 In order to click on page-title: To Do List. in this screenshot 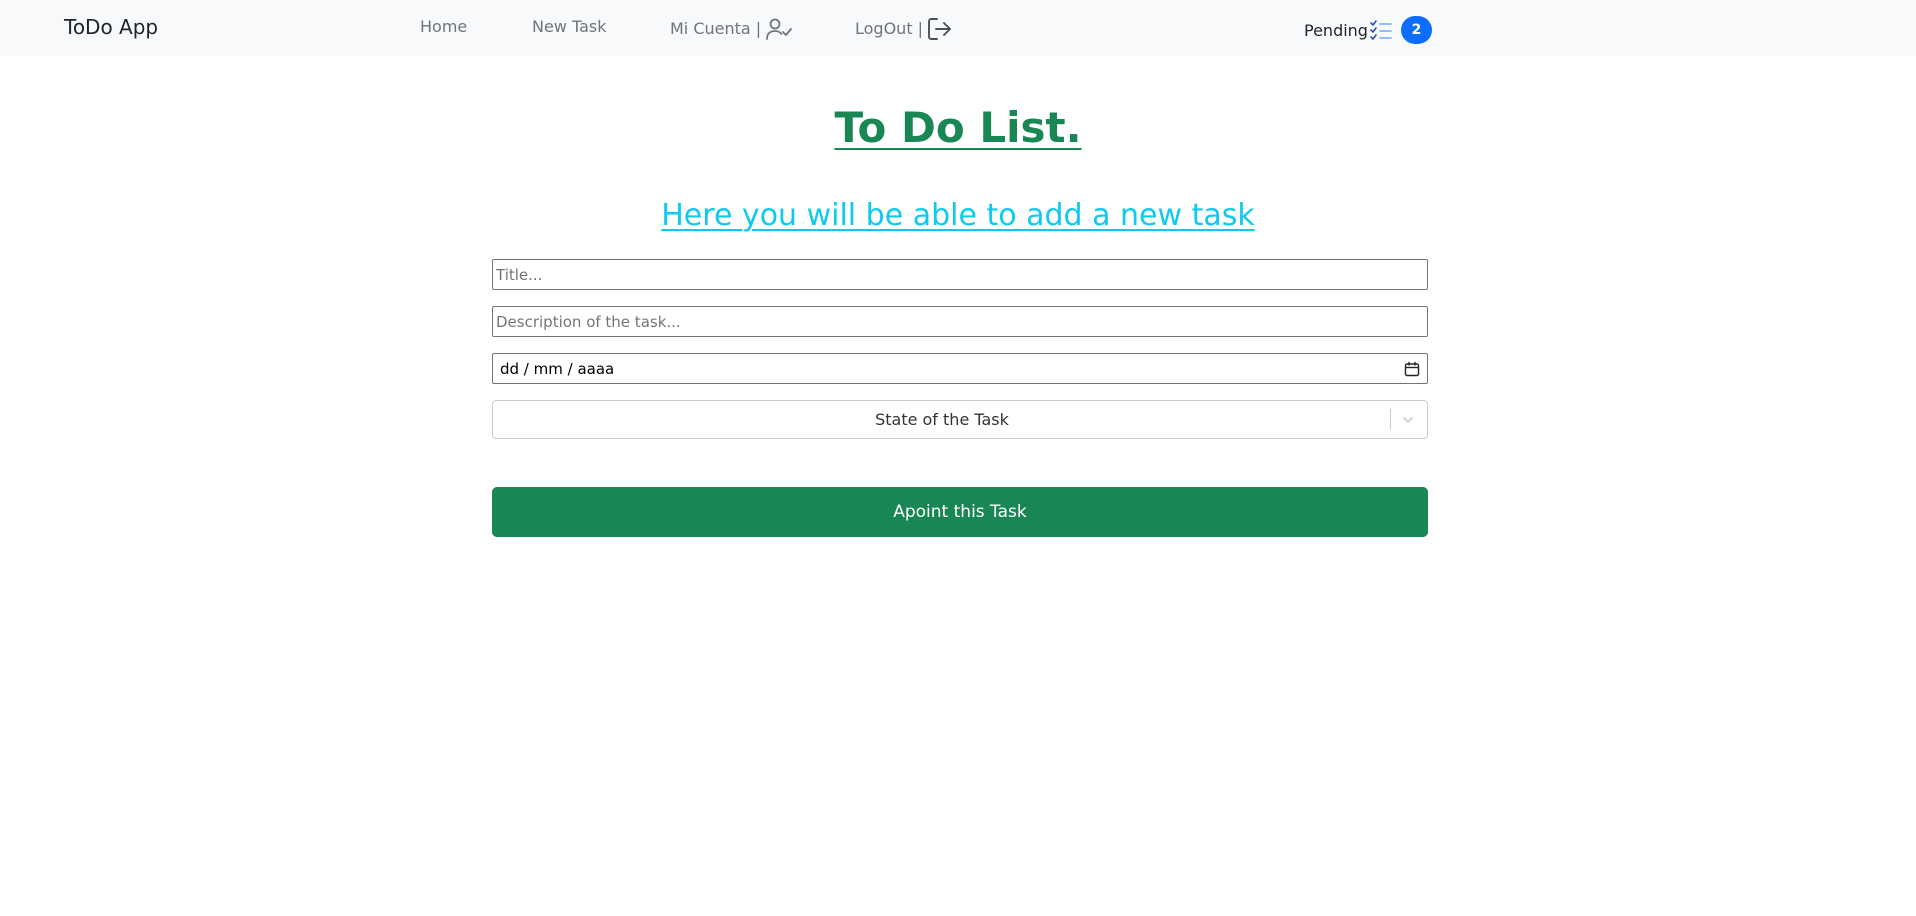, I will do `click(958, 128)`.